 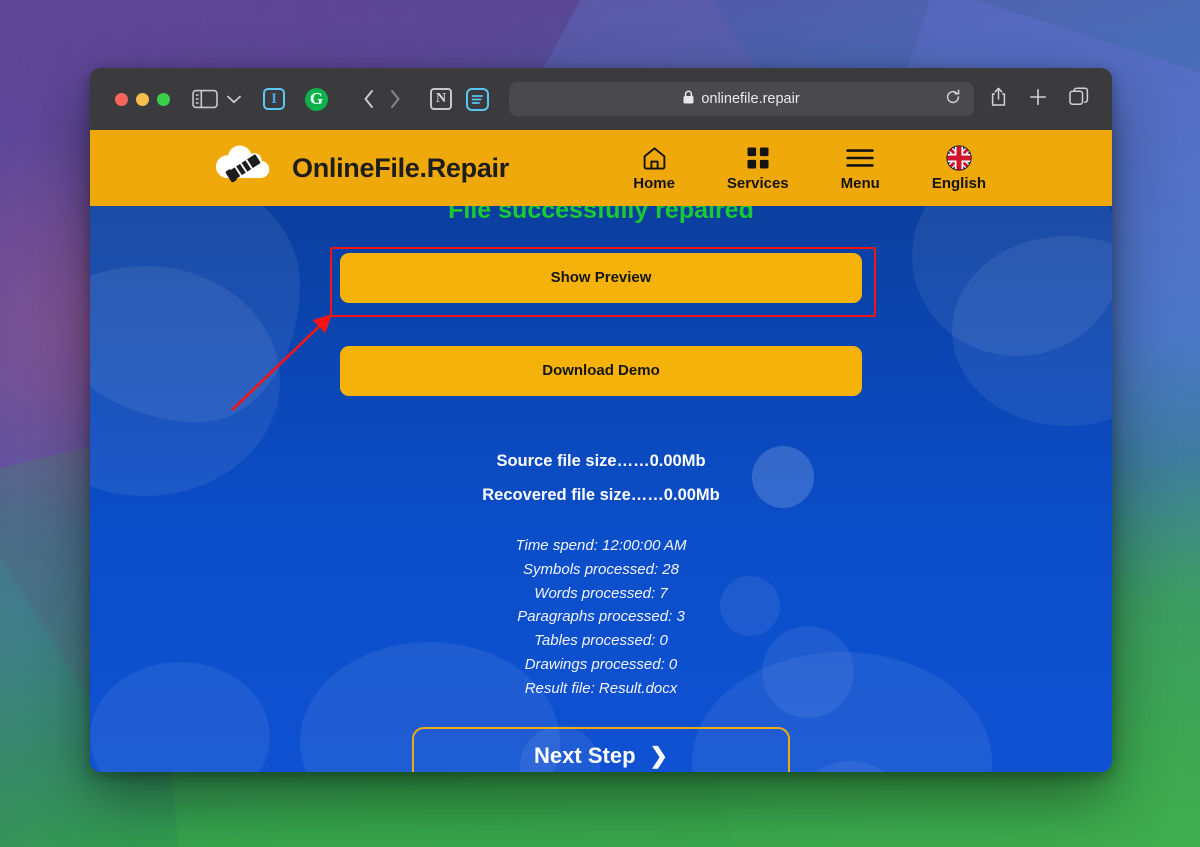 I want to click on recovered-file-size: Recovered file size……0.00Mb, so click(x=601, y=495).